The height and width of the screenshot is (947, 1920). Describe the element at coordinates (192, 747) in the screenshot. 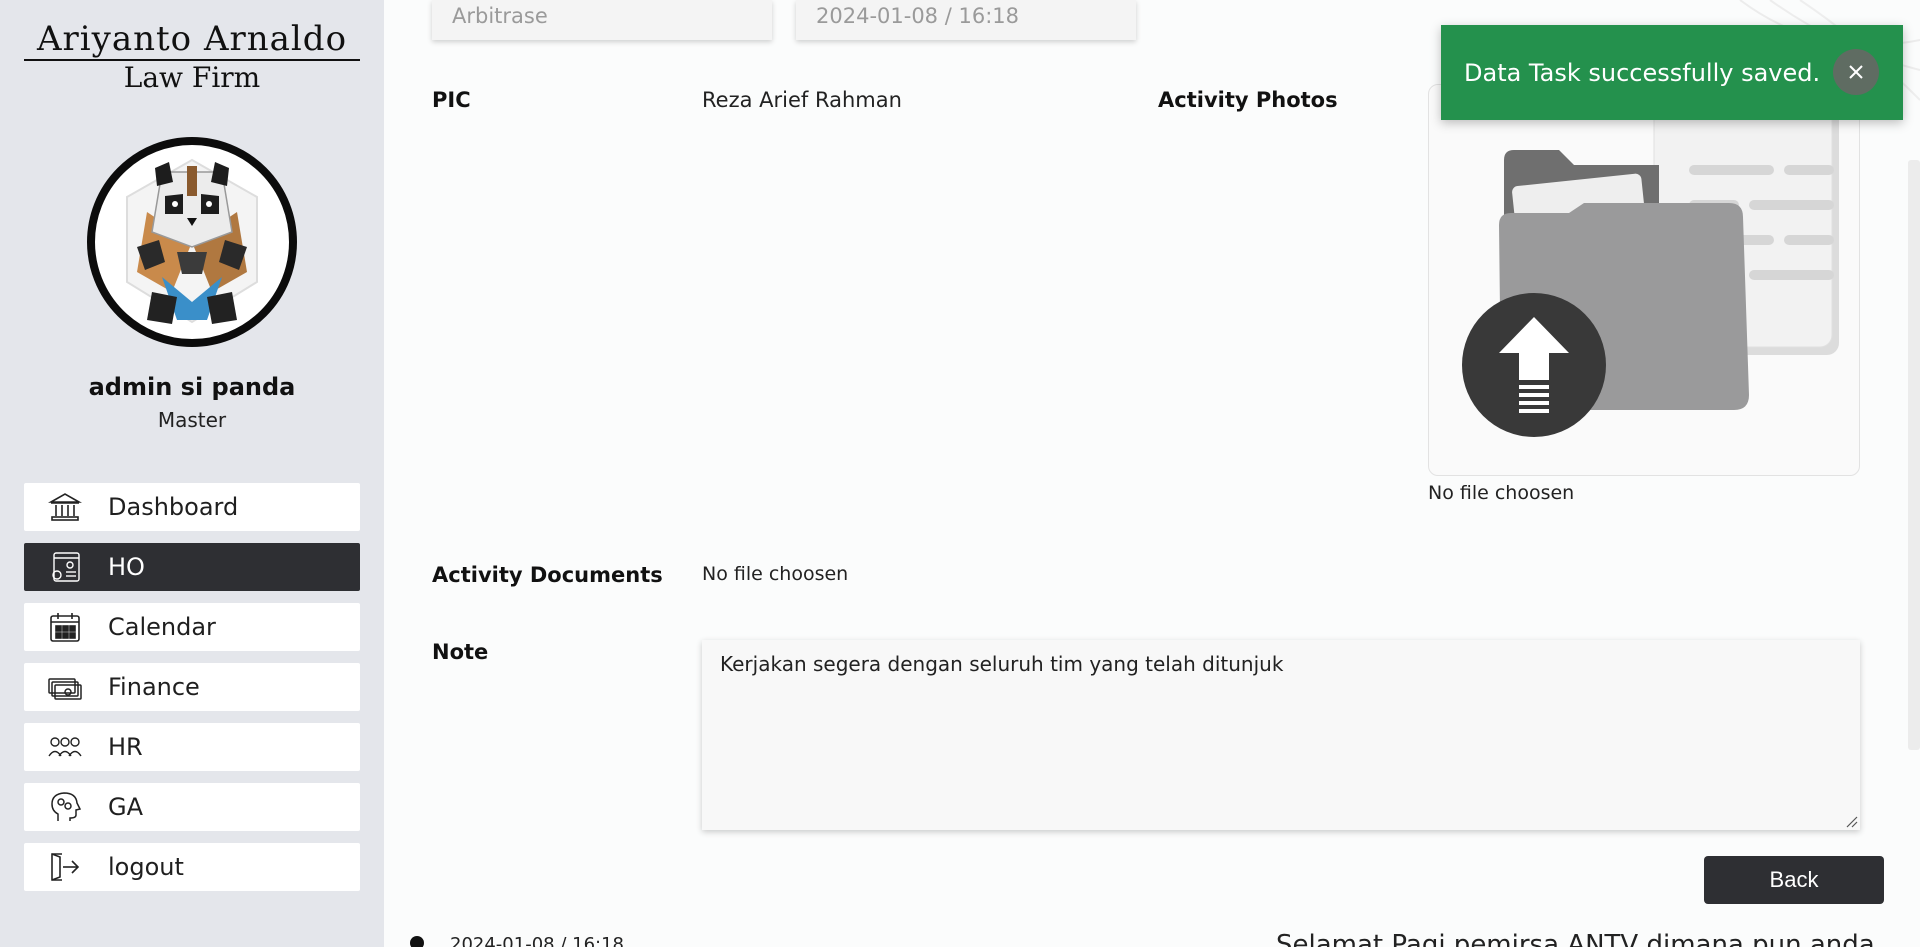

I see `sidebar-item-hr: HR` at that location.